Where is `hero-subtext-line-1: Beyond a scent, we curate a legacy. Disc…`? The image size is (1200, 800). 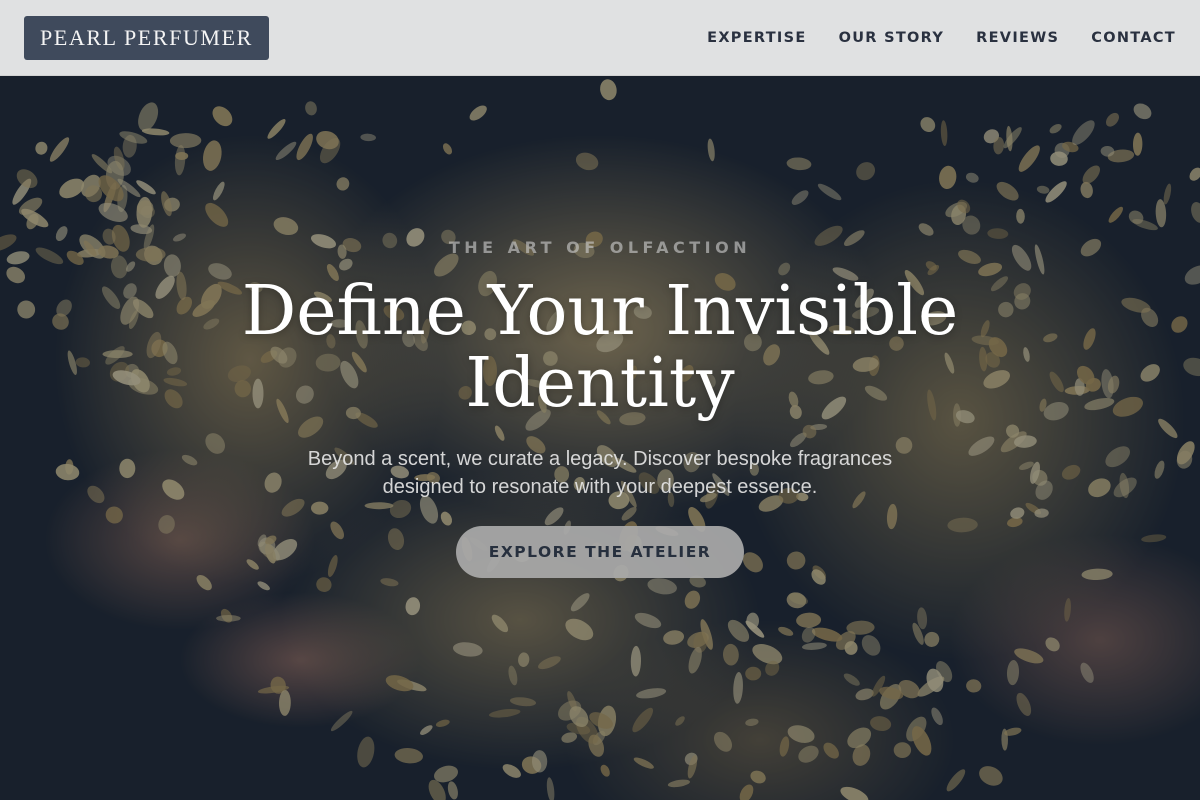
hero-subtext-line-1: Beyond a scent, we curate a legacy. Disc… is located at coordinates (600, 459).